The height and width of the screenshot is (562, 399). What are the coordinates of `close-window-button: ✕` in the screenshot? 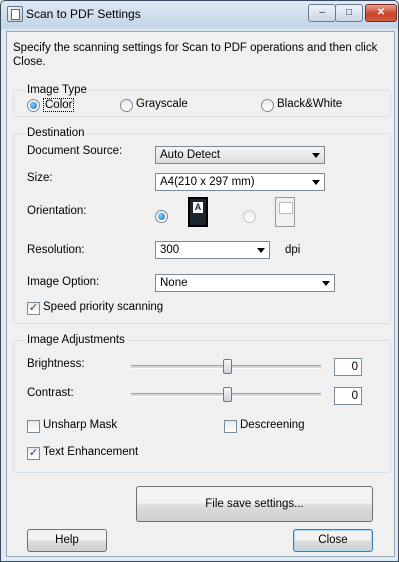 It's located at (381, 13).